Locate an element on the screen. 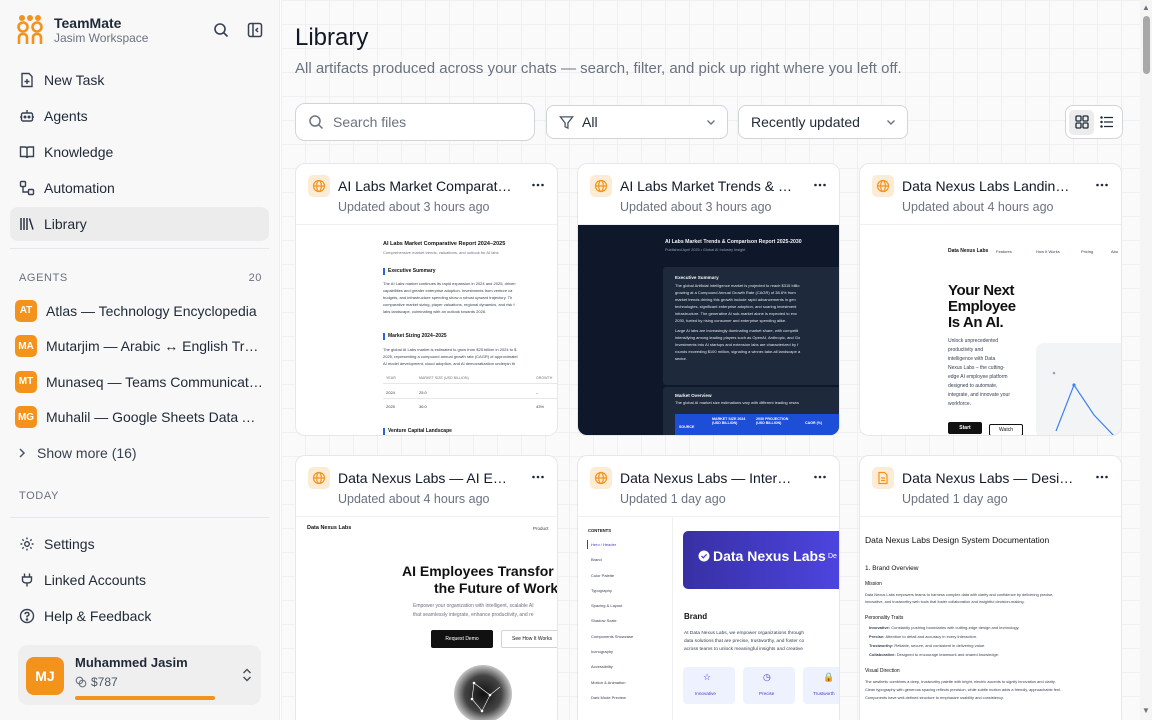  agent-avatar: MA is located at coordinates (26, 346).